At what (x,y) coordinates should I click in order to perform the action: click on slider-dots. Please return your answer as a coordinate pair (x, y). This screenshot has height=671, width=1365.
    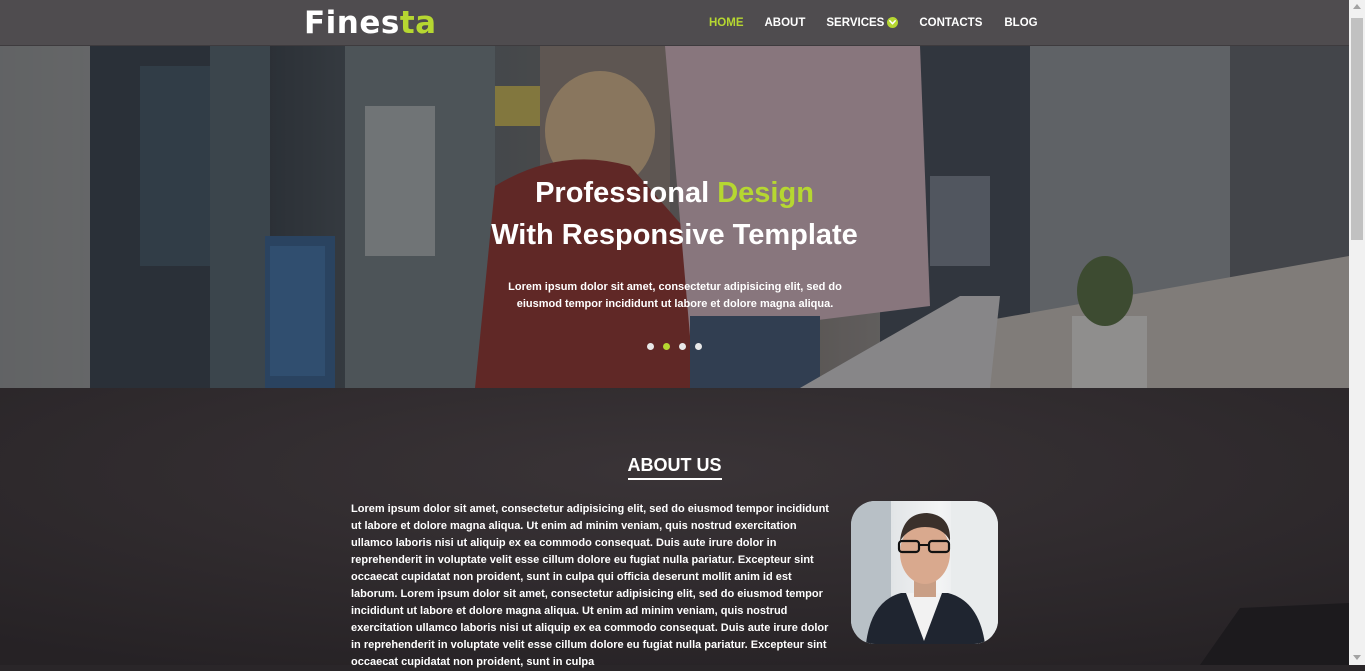
    Looking at the image, I should click on (674, 346).